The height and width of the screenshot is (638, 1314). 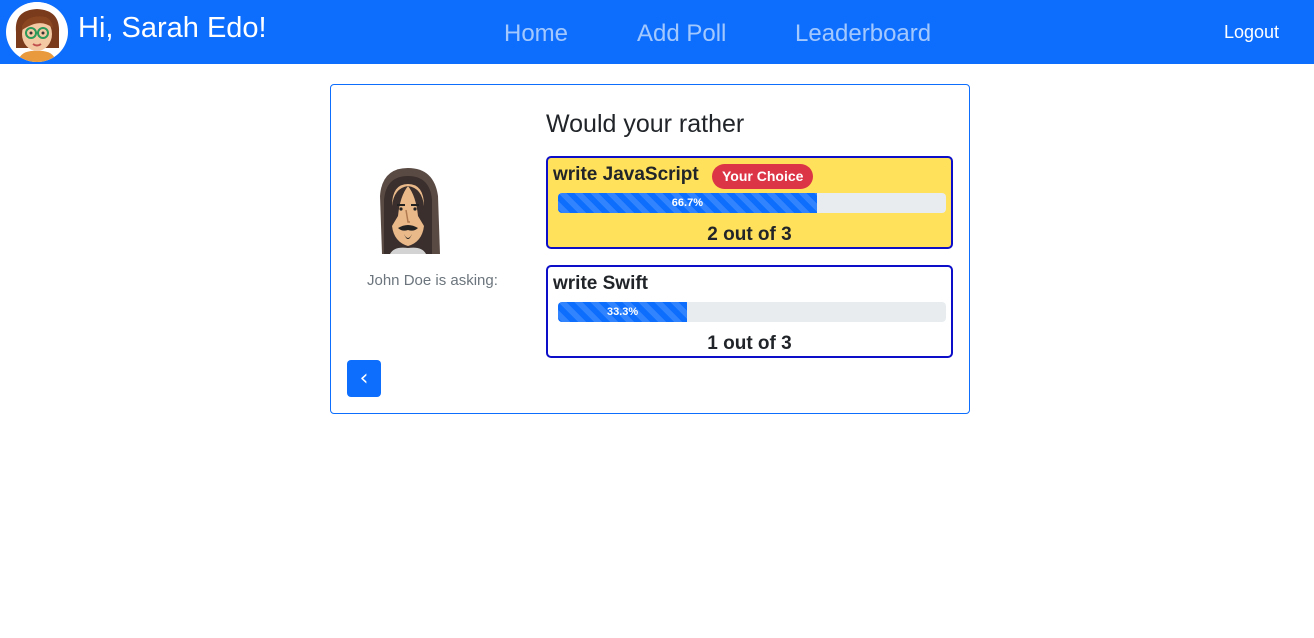 I want to click on your-choice-badge: Your Choice, so click(x=763, y=176).